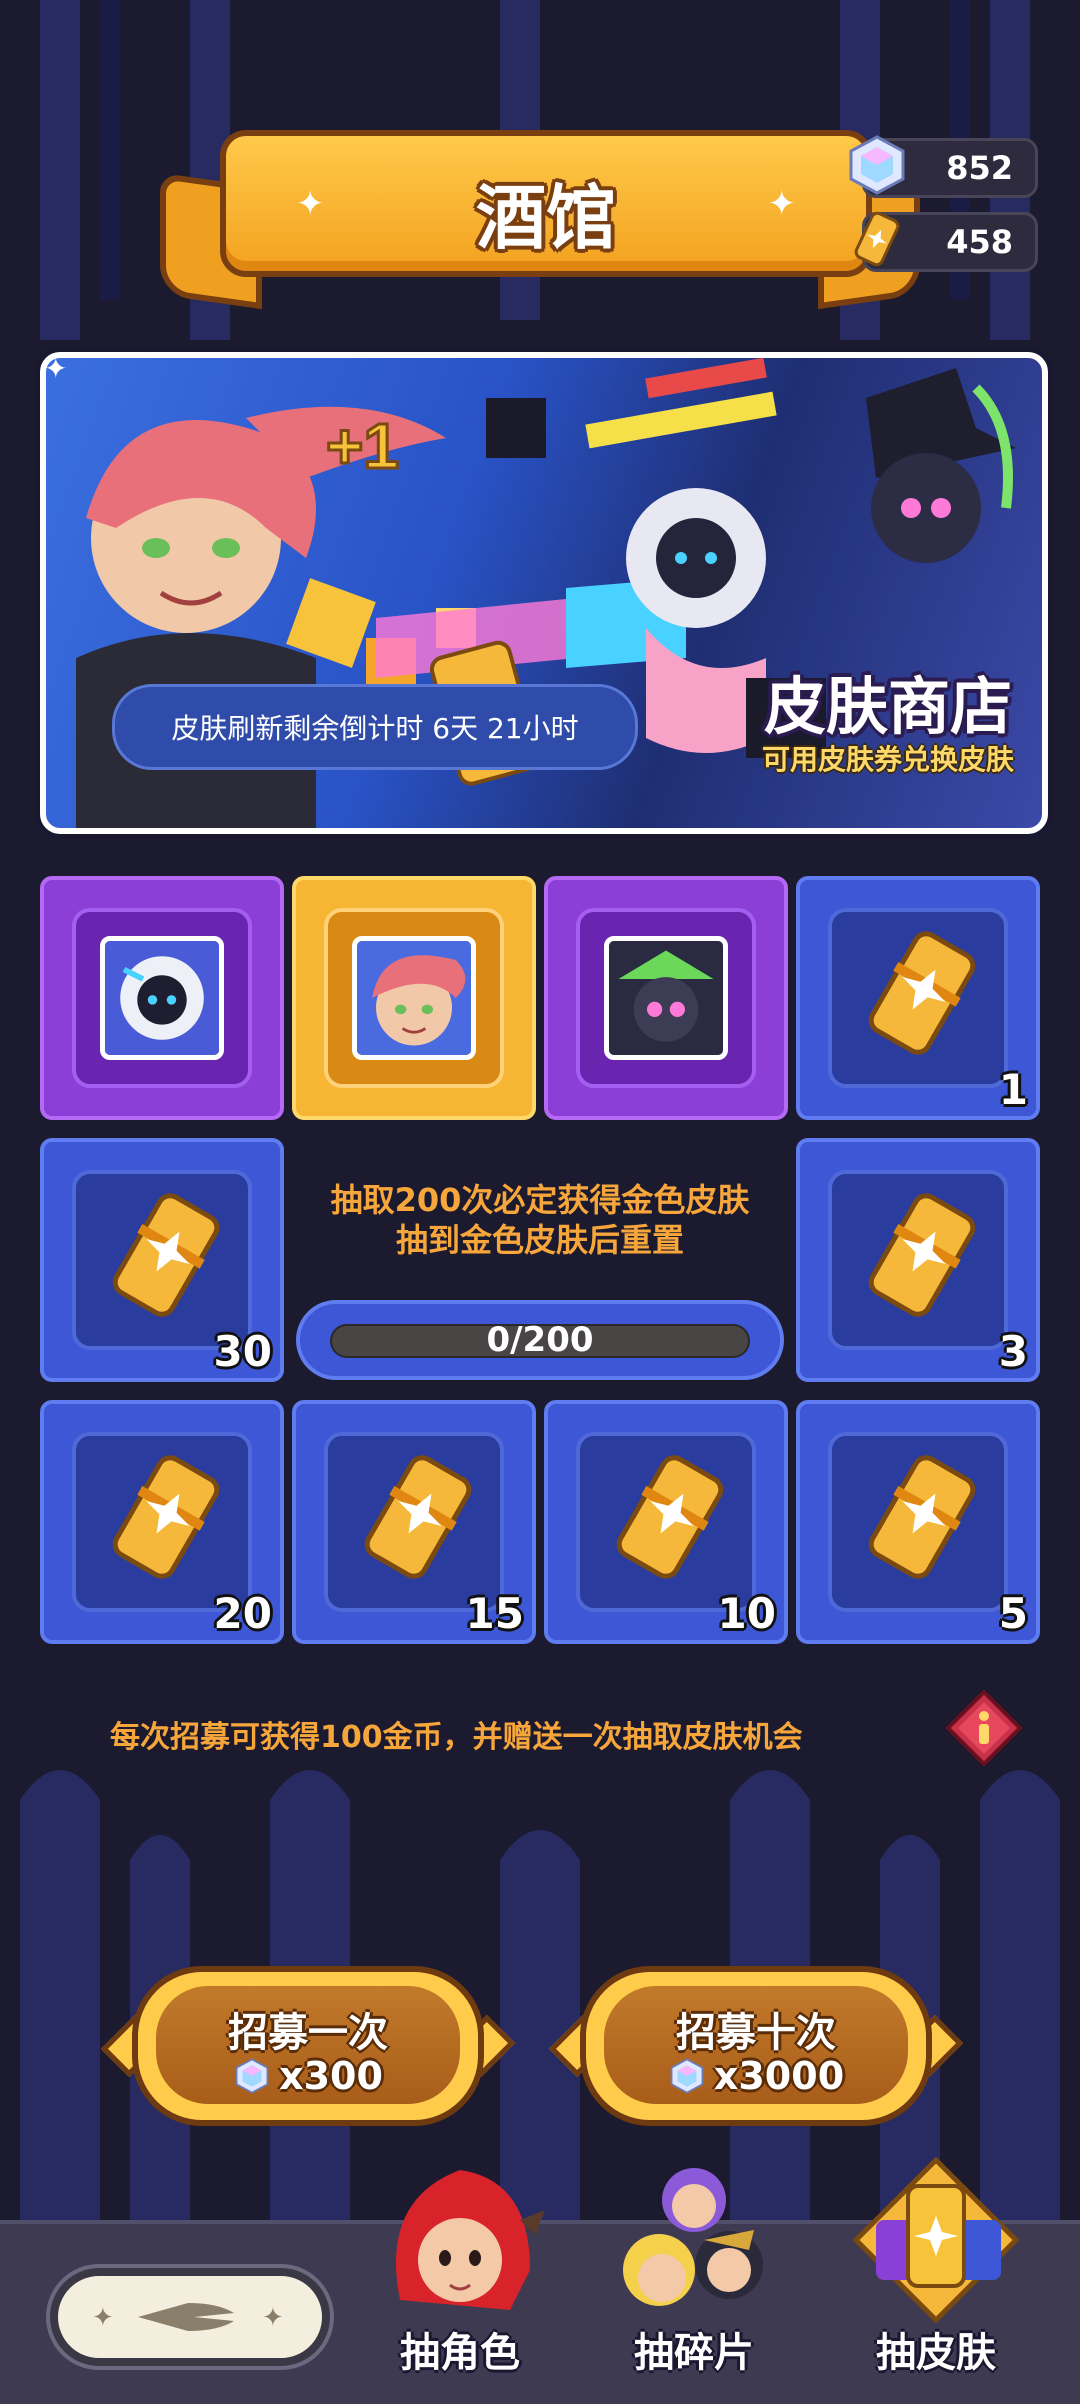  I want to click on nav-label: 抽角色, so click(460, 2353).